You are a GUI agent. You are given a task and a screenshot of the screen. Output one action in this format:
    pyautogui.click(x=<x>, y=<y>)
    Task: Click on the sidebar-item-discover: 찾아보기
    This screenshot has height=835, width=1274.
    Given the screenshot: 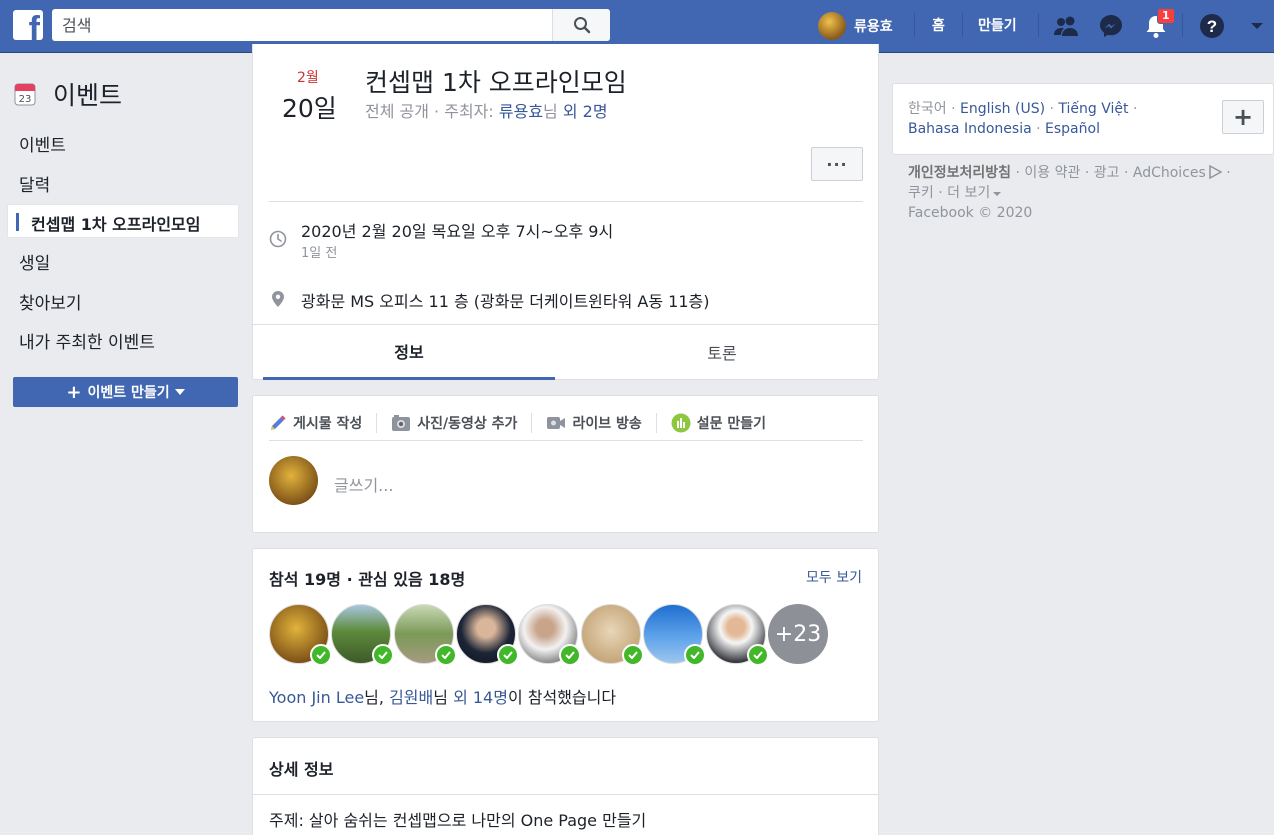 What is the action you would take?
    pyautogui.click(x=50, y=301)
    